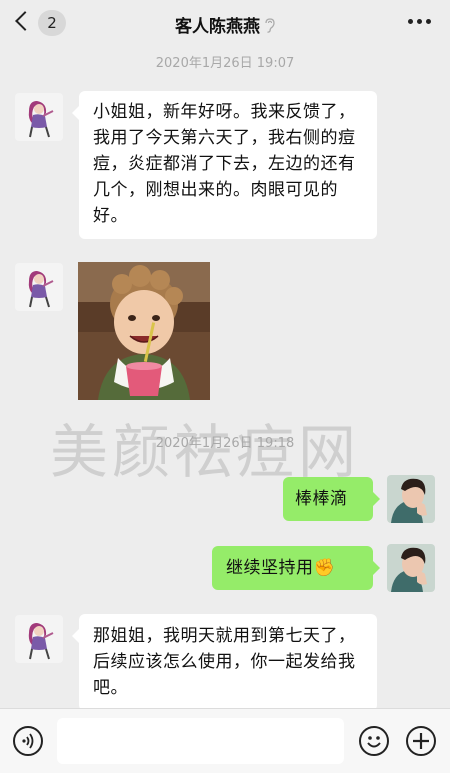  What do you see at coordinates (217, 27) in the screenshot?
I see `chat-title-text: 客人陈燕燕` at bounding box center [217, 27].